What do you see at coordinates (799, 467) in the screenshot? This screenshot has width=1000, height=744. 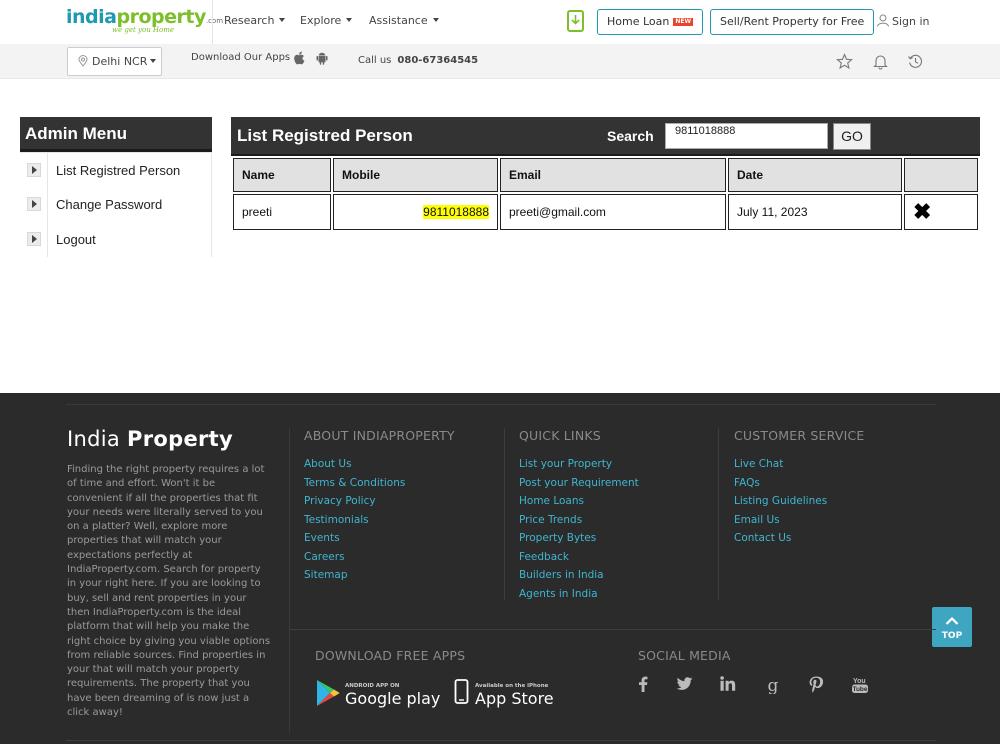 I see `footer-link-live-chat: Live Chat` at bounding box center [799, 467].